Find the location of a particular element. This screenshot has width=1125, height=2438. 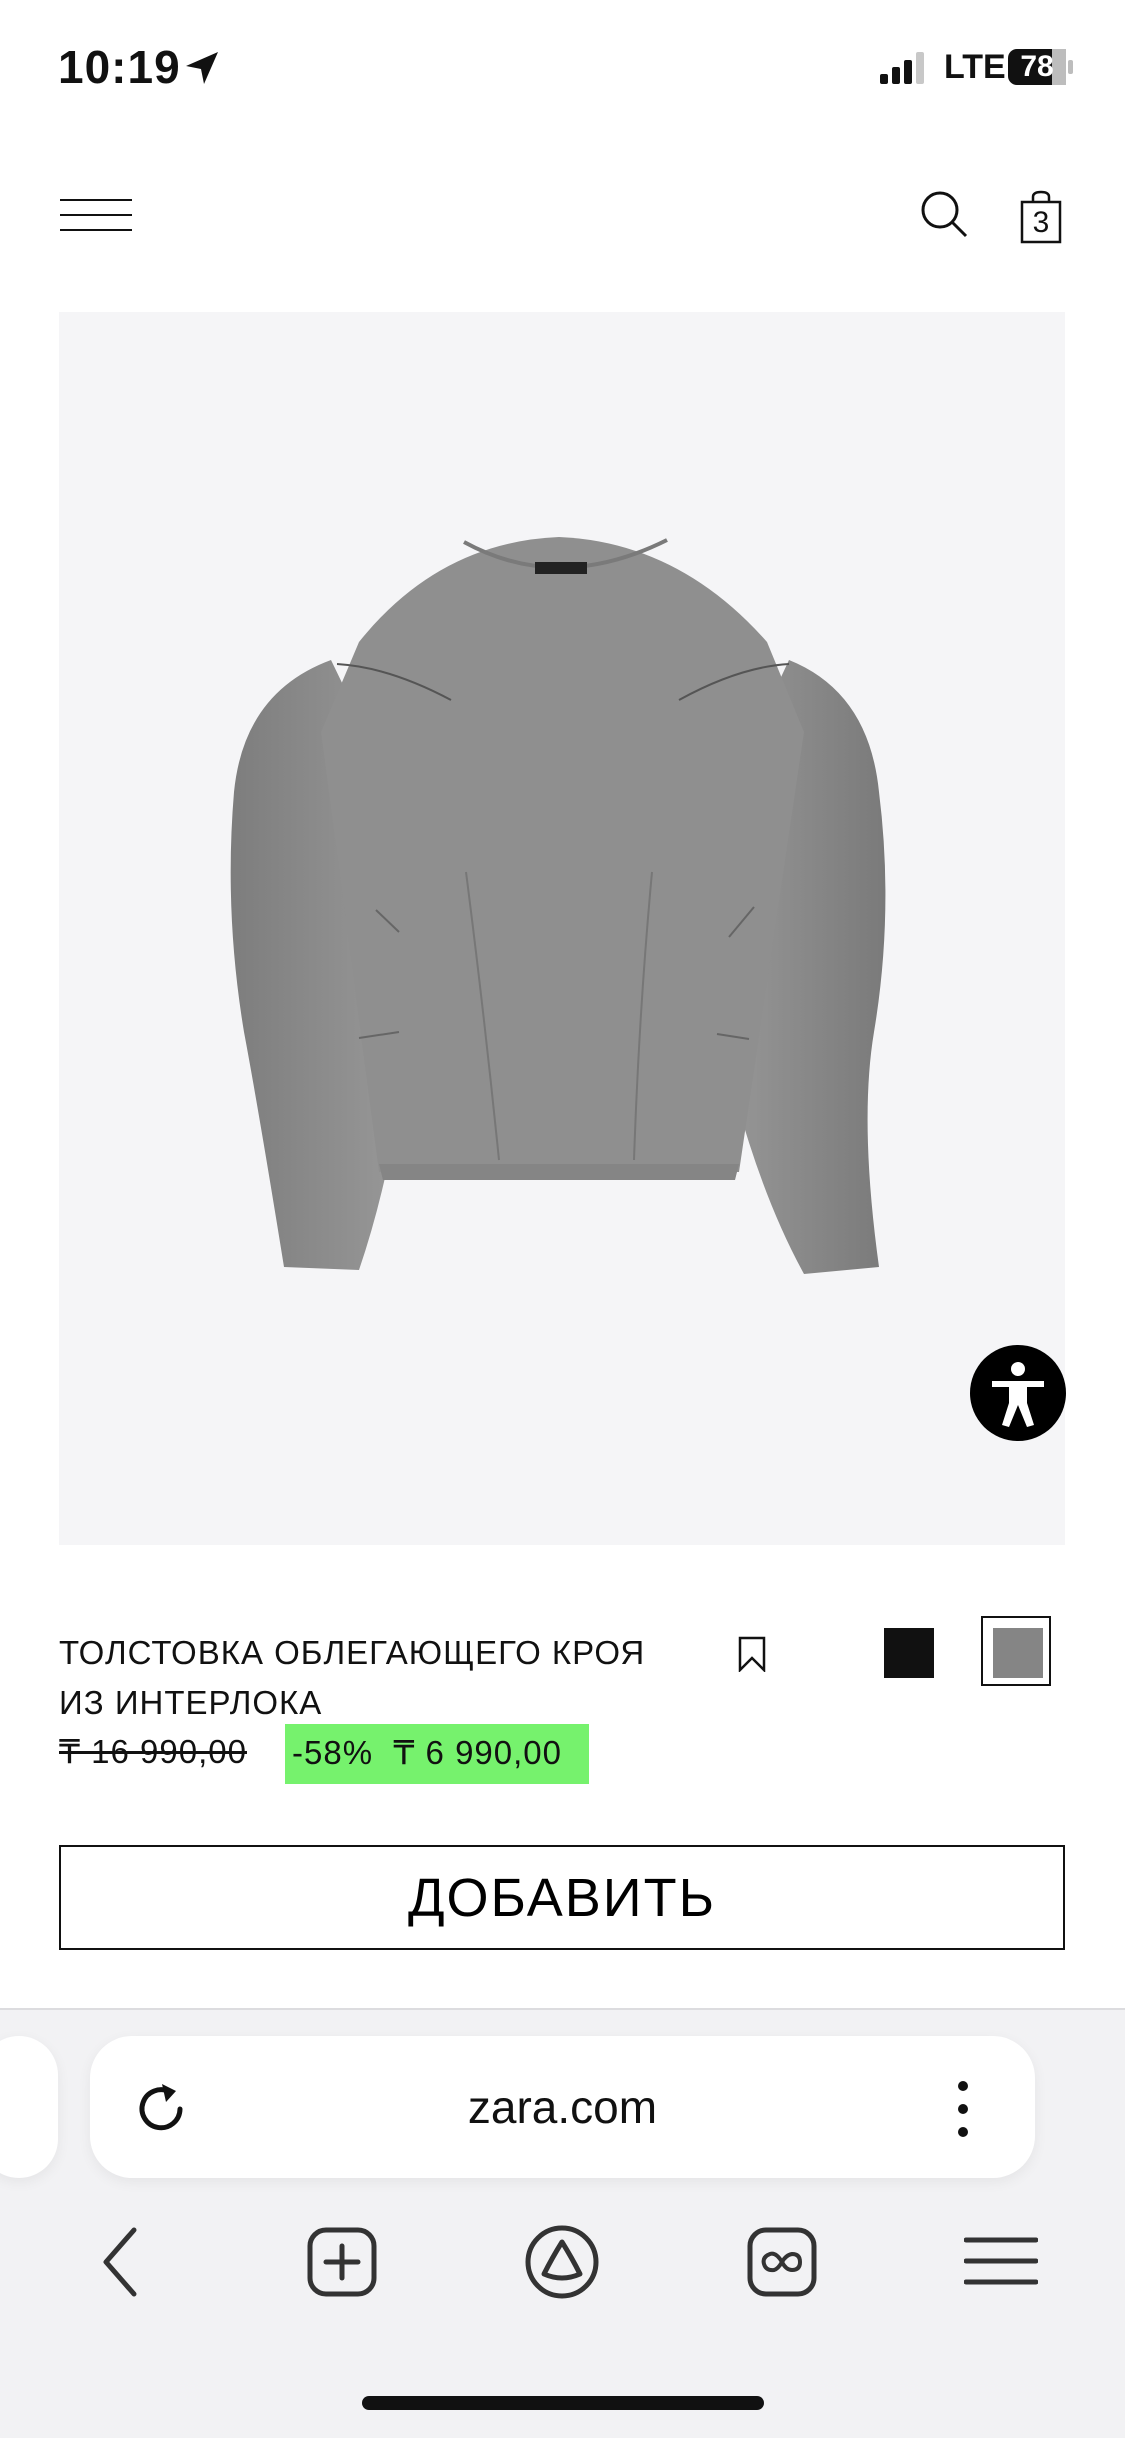

sale-price: ₸ 6 990,00 is located at coordinates (478, 1752).